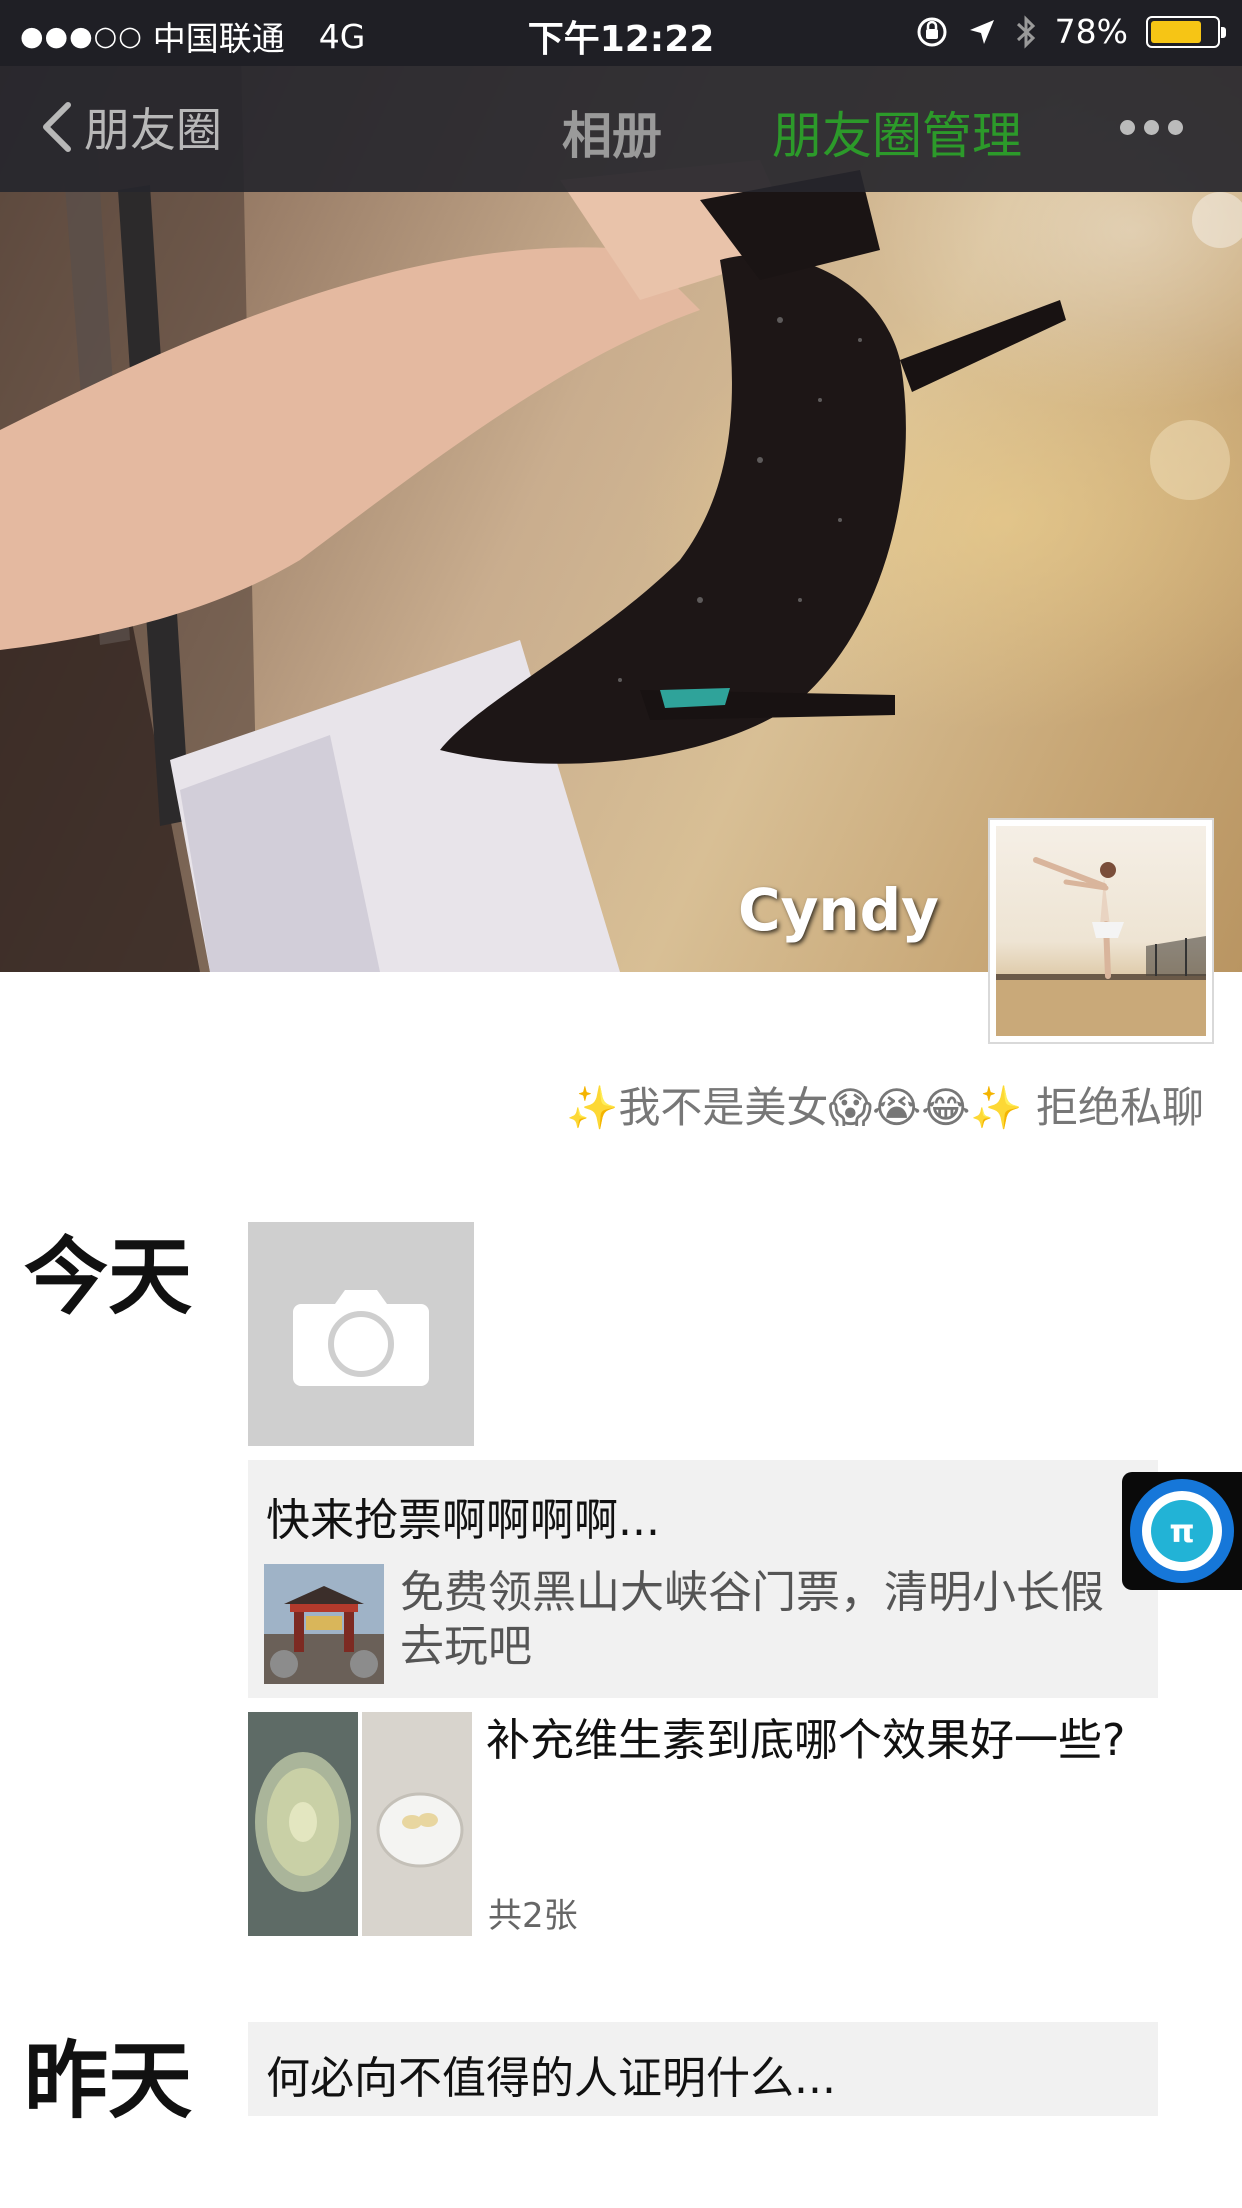 The image size is (1242, 2208). I want to click on shared-link-post: 快来抢票啊啊啊啊... 免费领黑山大峡谷门票，清明小长假去玩吧, so click(703, 1579).